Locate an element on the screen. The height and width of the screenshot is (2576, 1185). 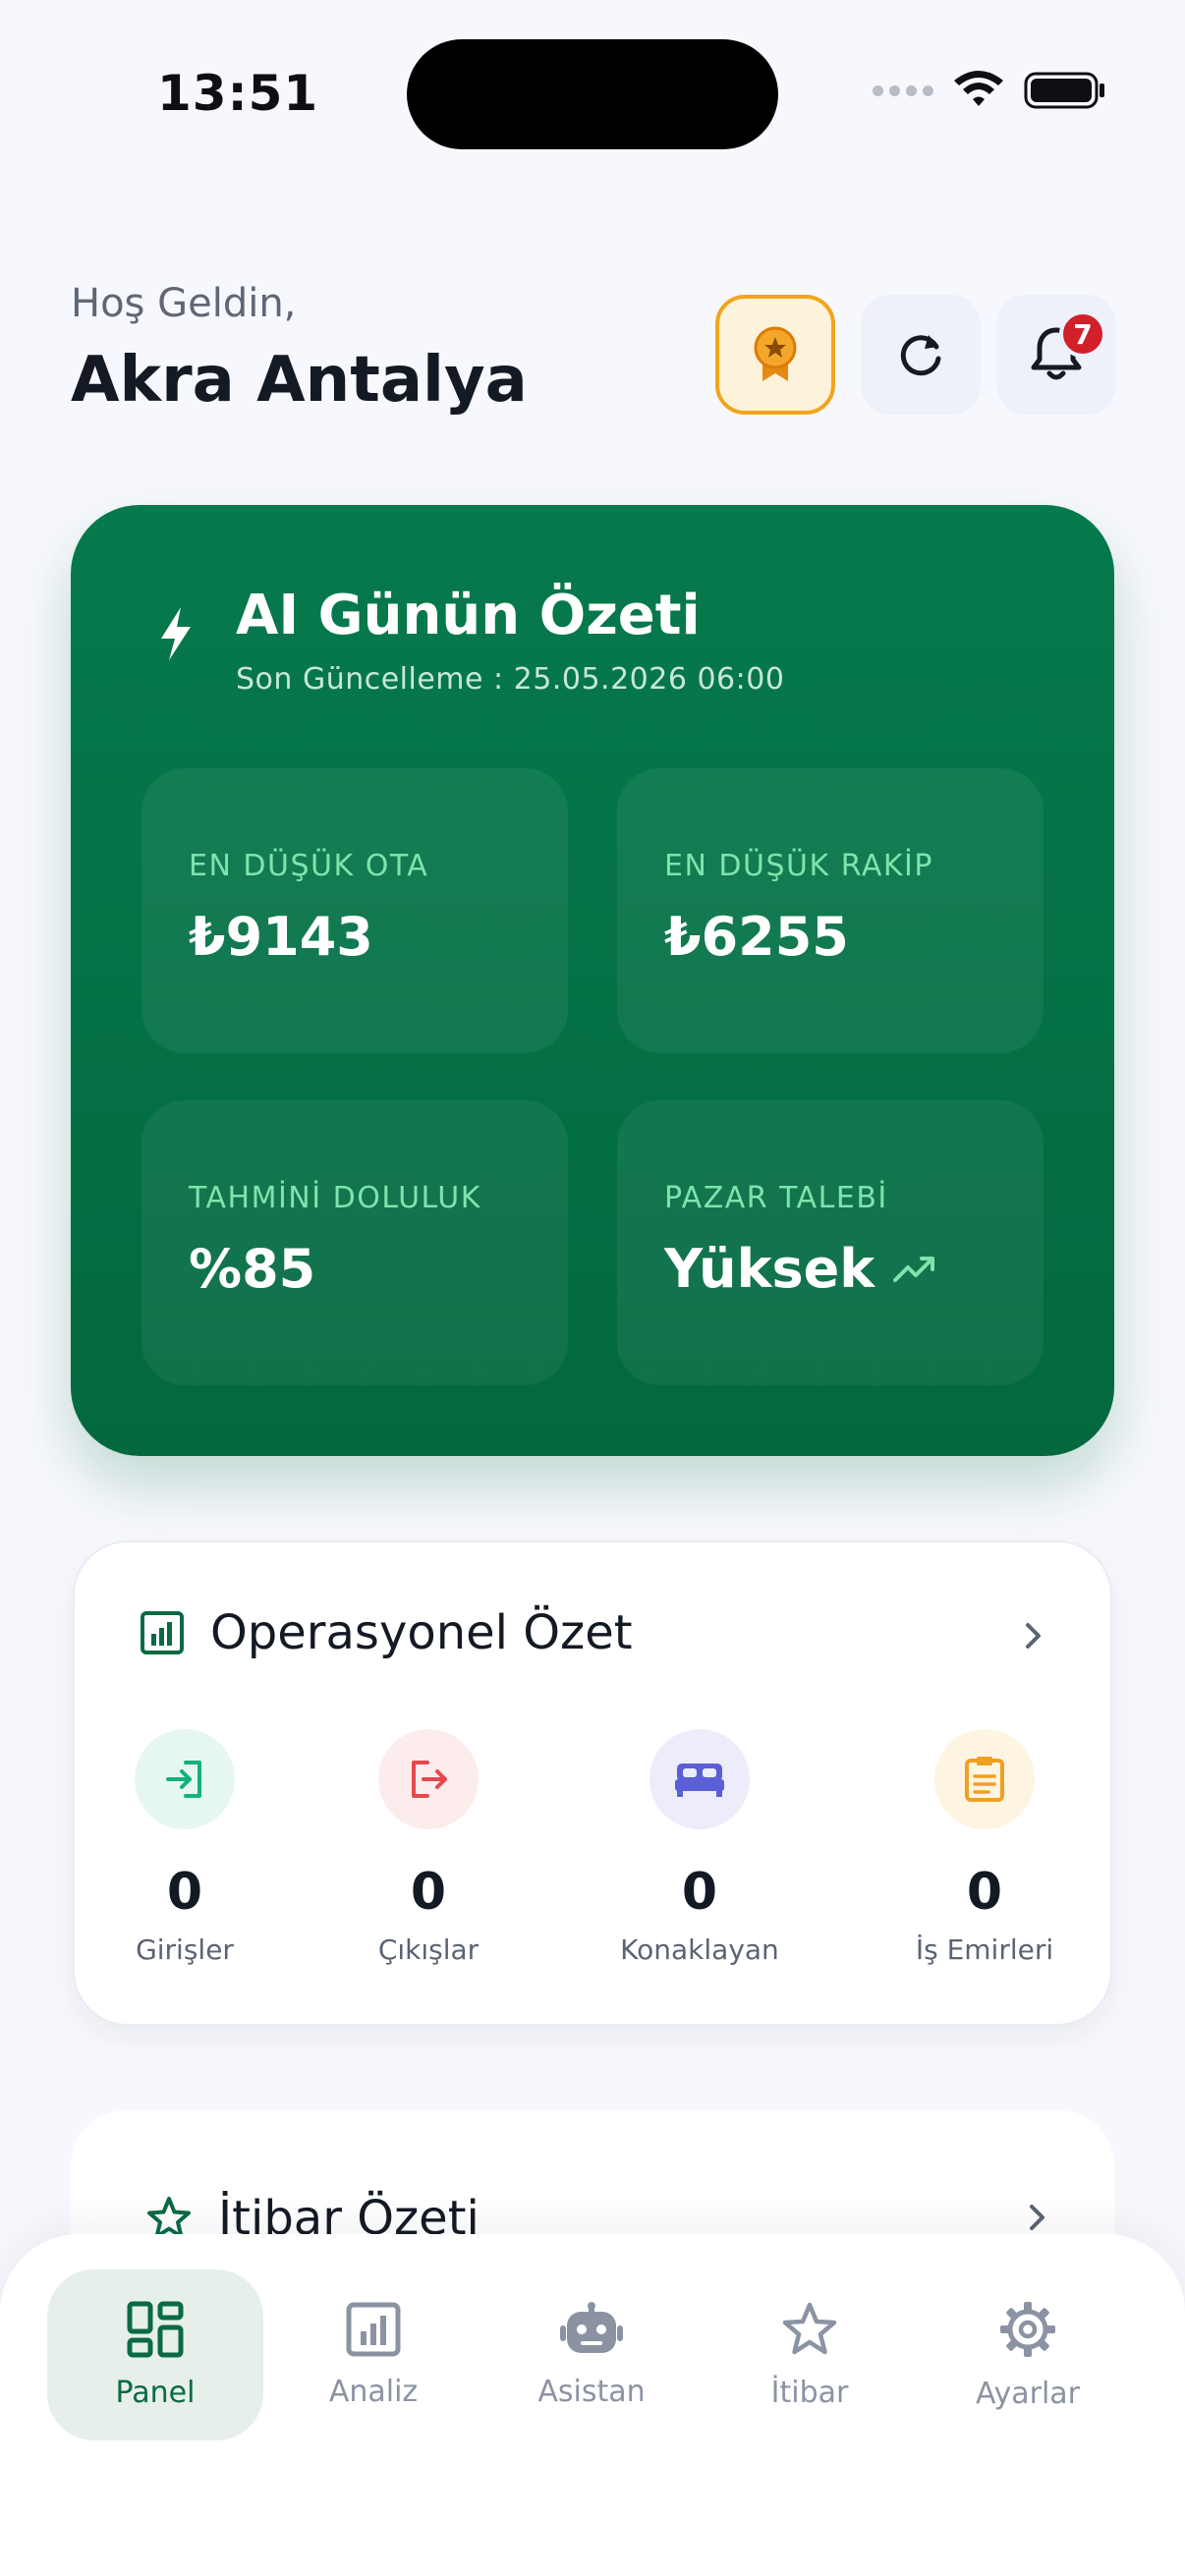
staying-icon-circle is located at coordinates (699, 1779).